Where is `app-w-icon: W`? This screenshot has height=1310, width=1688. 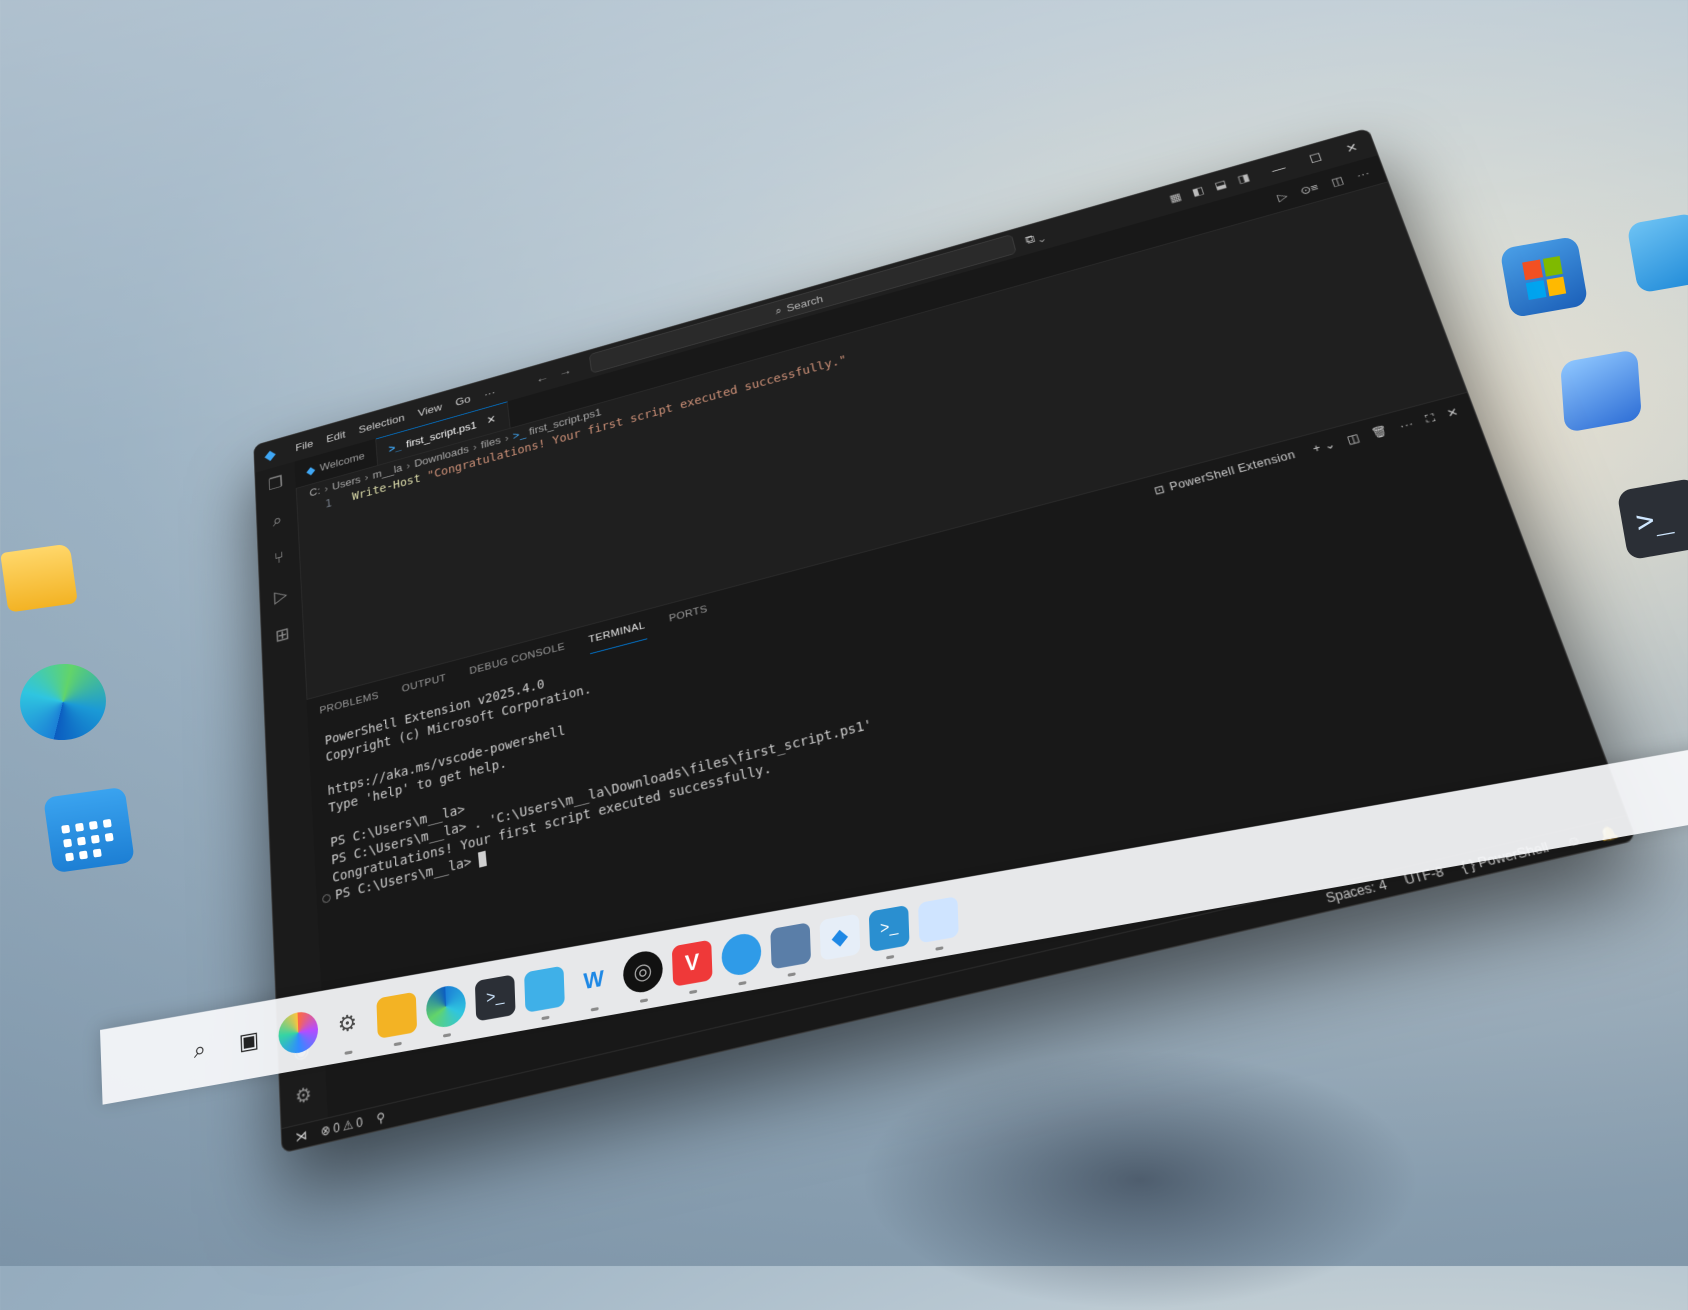 app-w-icon: W is located at coordinates (593, 980).